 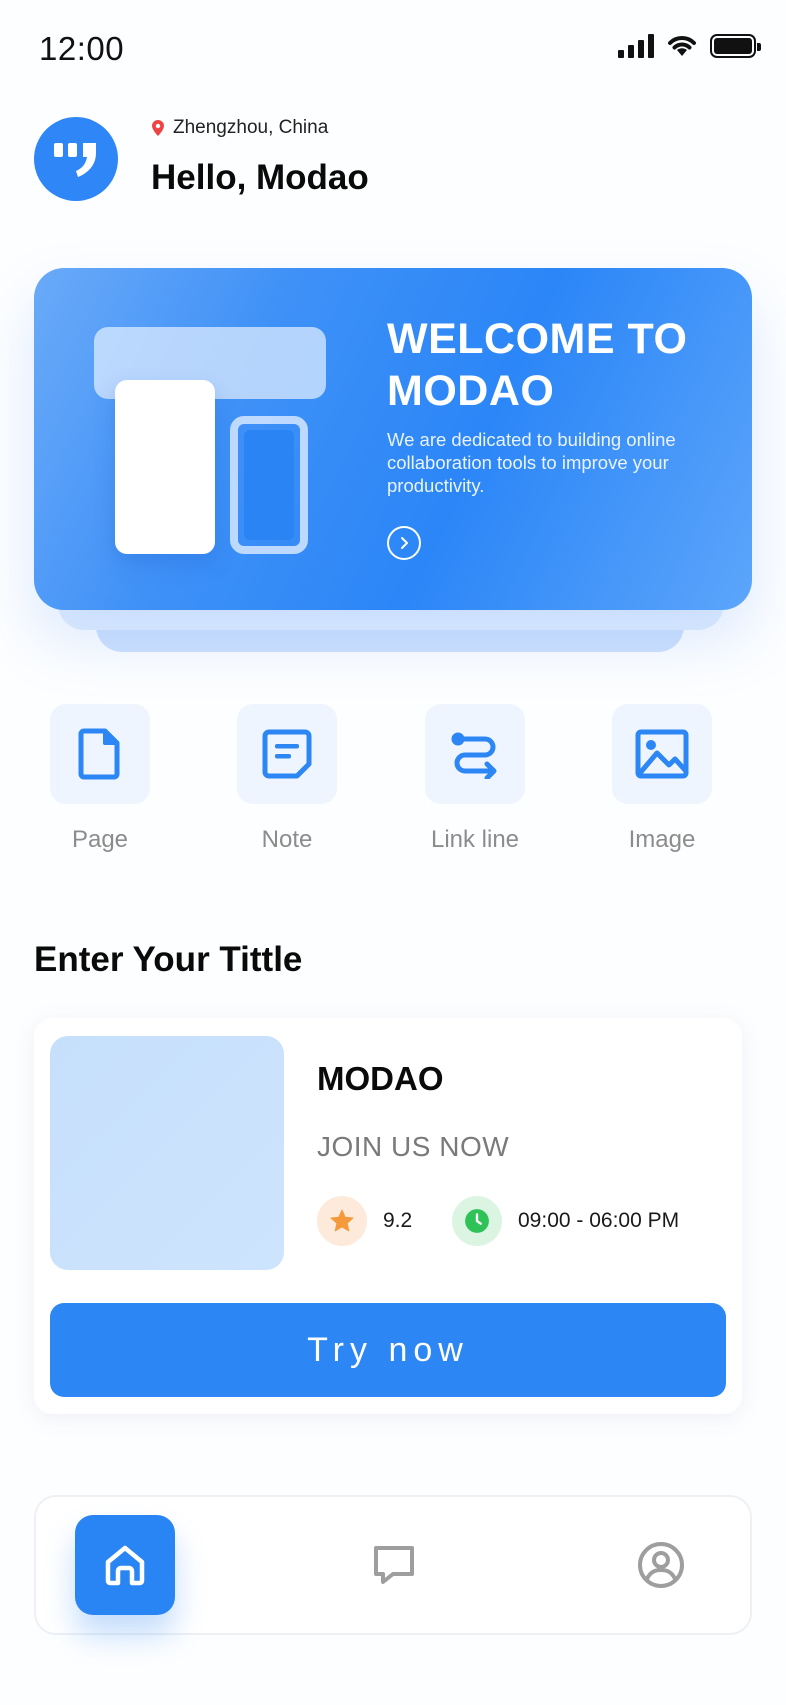 I want to click on note-icon, so click(x=287, y=754).